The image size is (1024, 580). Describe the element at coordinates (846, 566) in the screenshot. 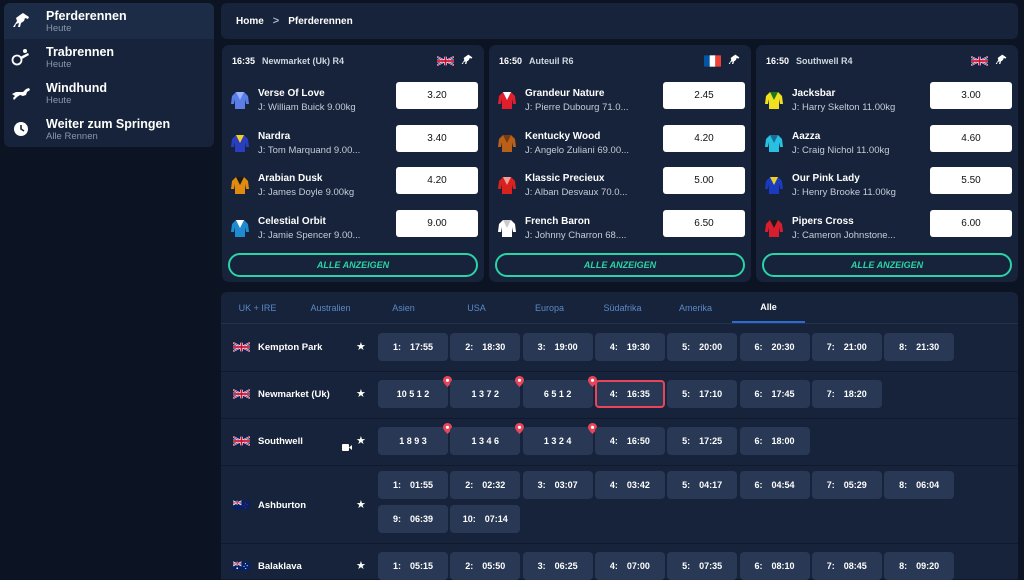

I see `race-time-button: 7: 08:45` at that location.